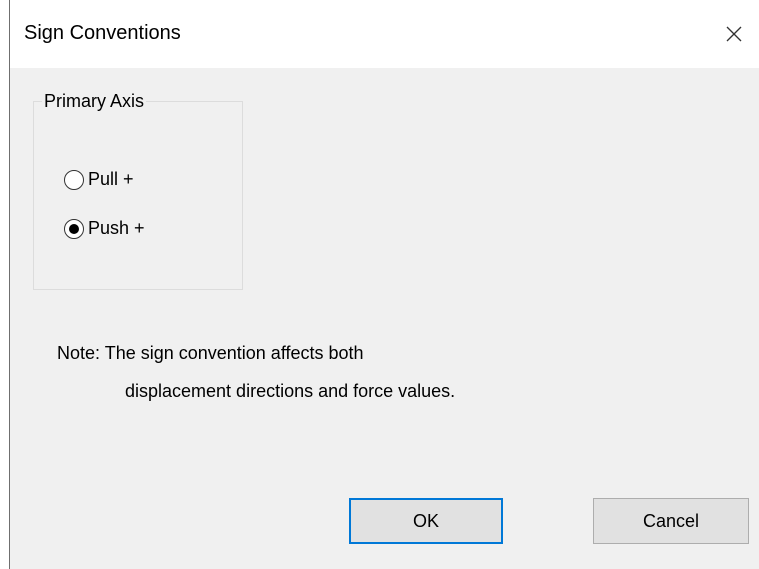  Describe the element at coordinates (102, 33) in the screenshot. I see `dialog-title: Sign Conventions` at that location.